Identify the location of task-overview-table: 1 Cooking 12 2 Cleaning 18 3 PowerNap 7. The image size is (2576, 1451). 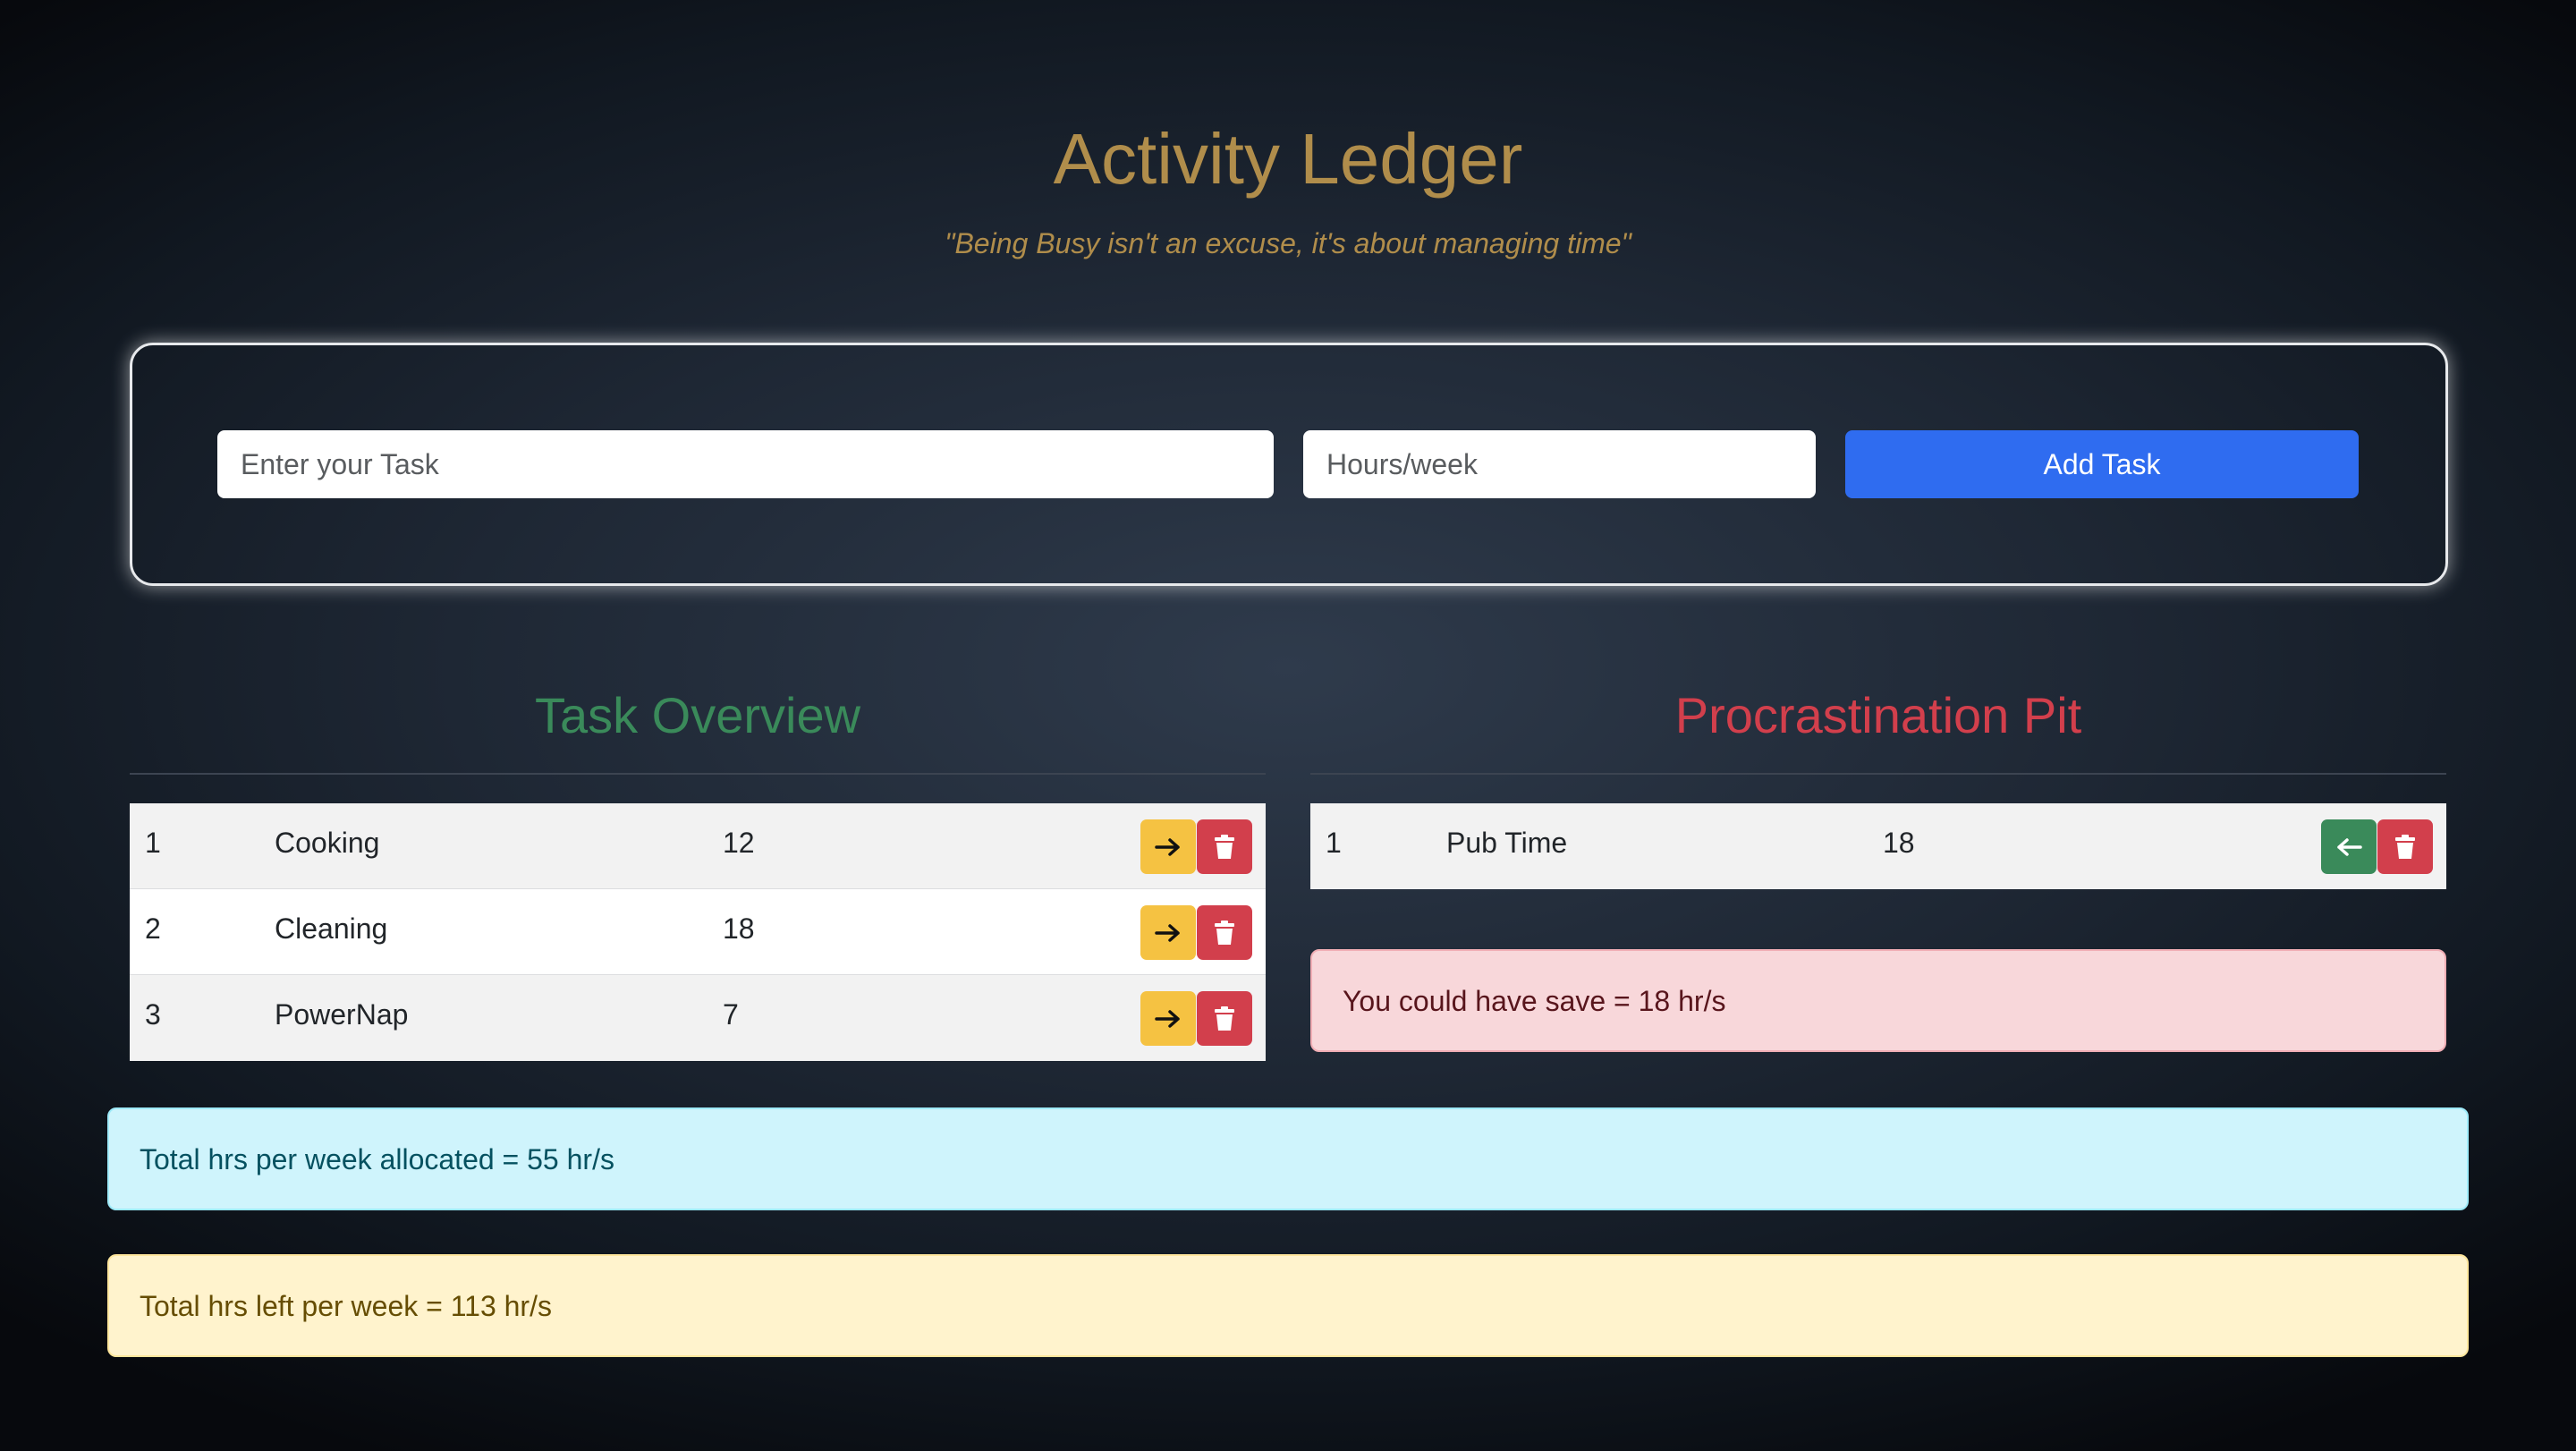
(698, 932).